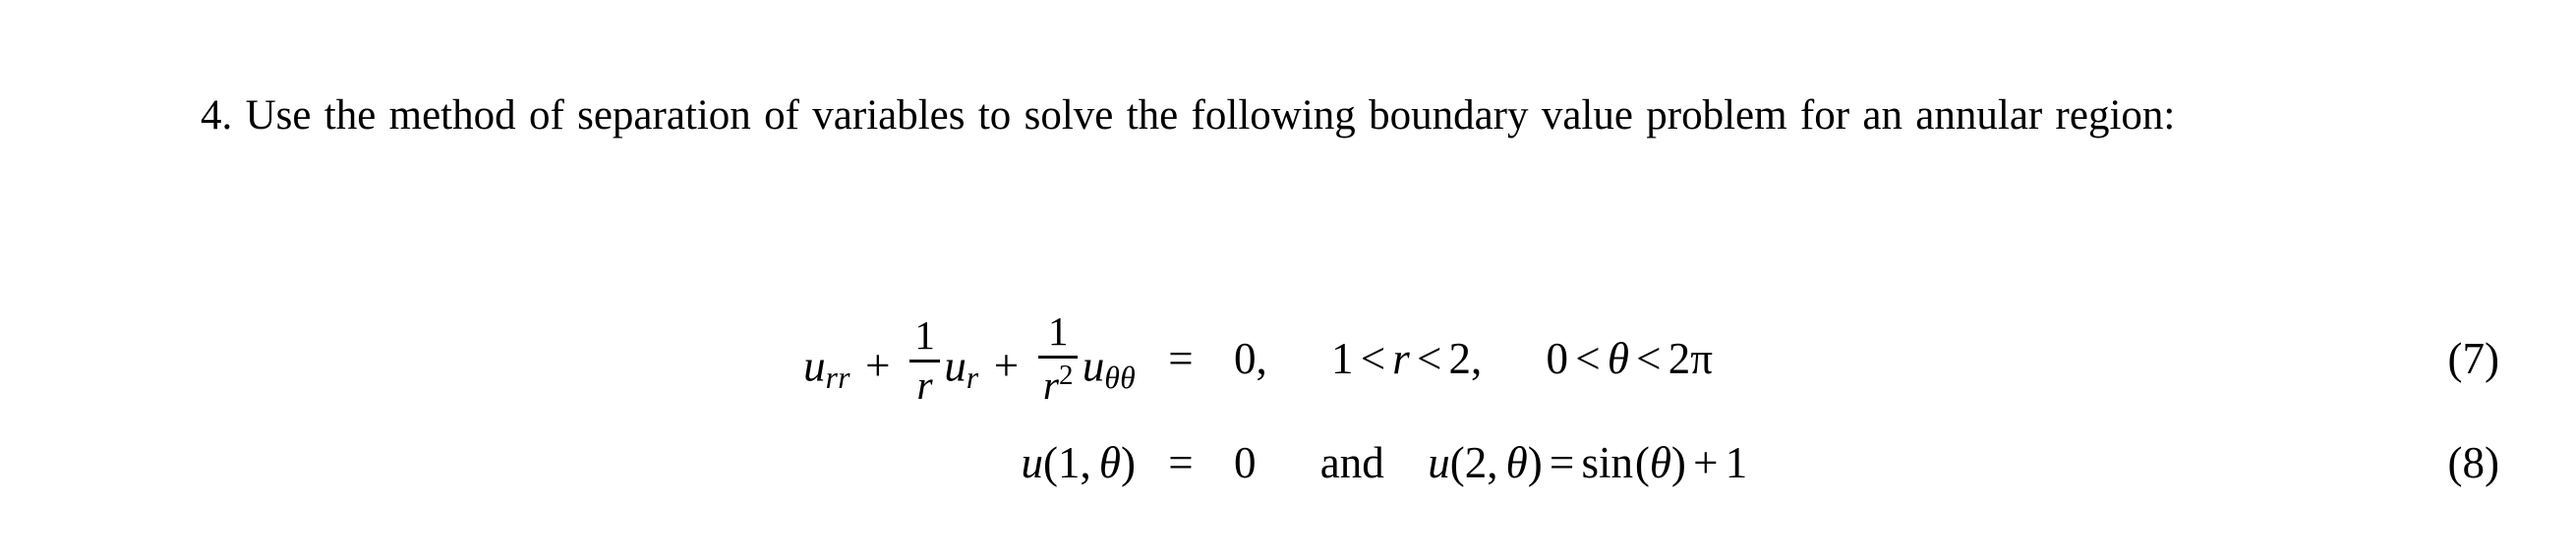 The image size is (2576, 558). What do you see at coordinates (2473, 358) in the screenshot?
I see `equation-tag-7: (7)` at bounding box center [2473, 358].